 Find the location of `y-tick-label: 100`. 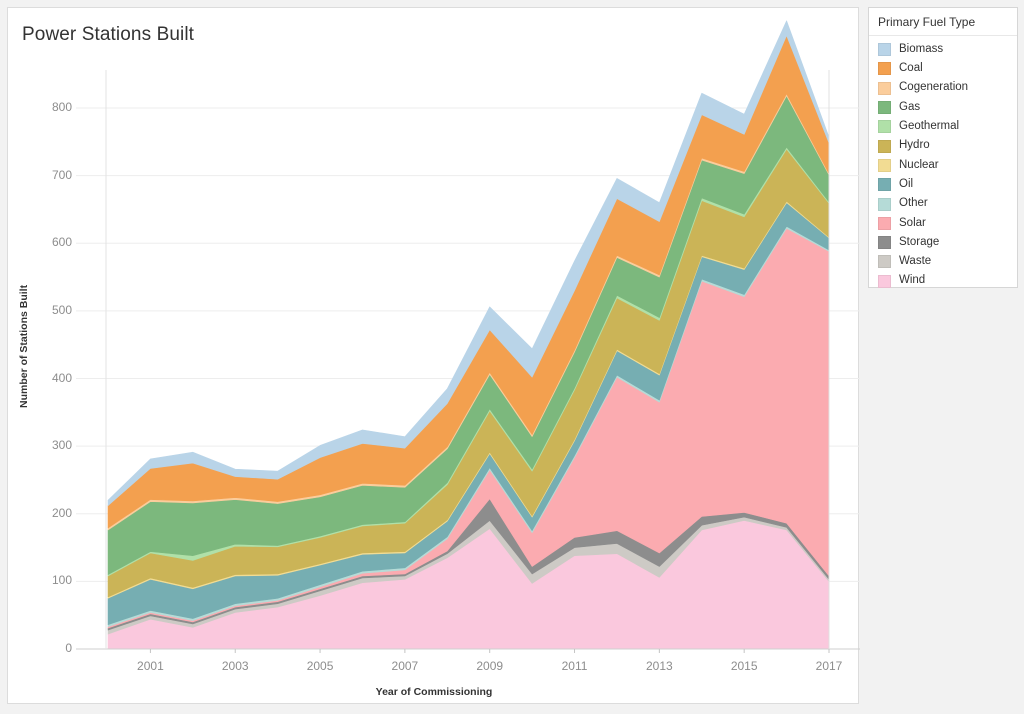

y-tick-label: 100 is located at coordinates (61, 580).